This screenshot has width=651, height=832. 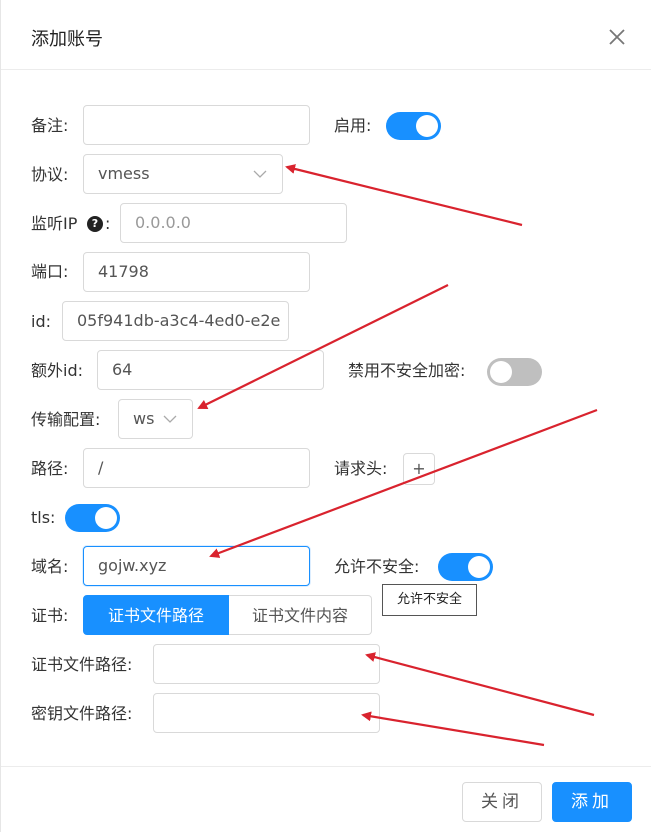 What do you see at coordinates (326, 35) in the screenshot?
I see `dialog-header: 添加账号` at bounding box center [326, 35].